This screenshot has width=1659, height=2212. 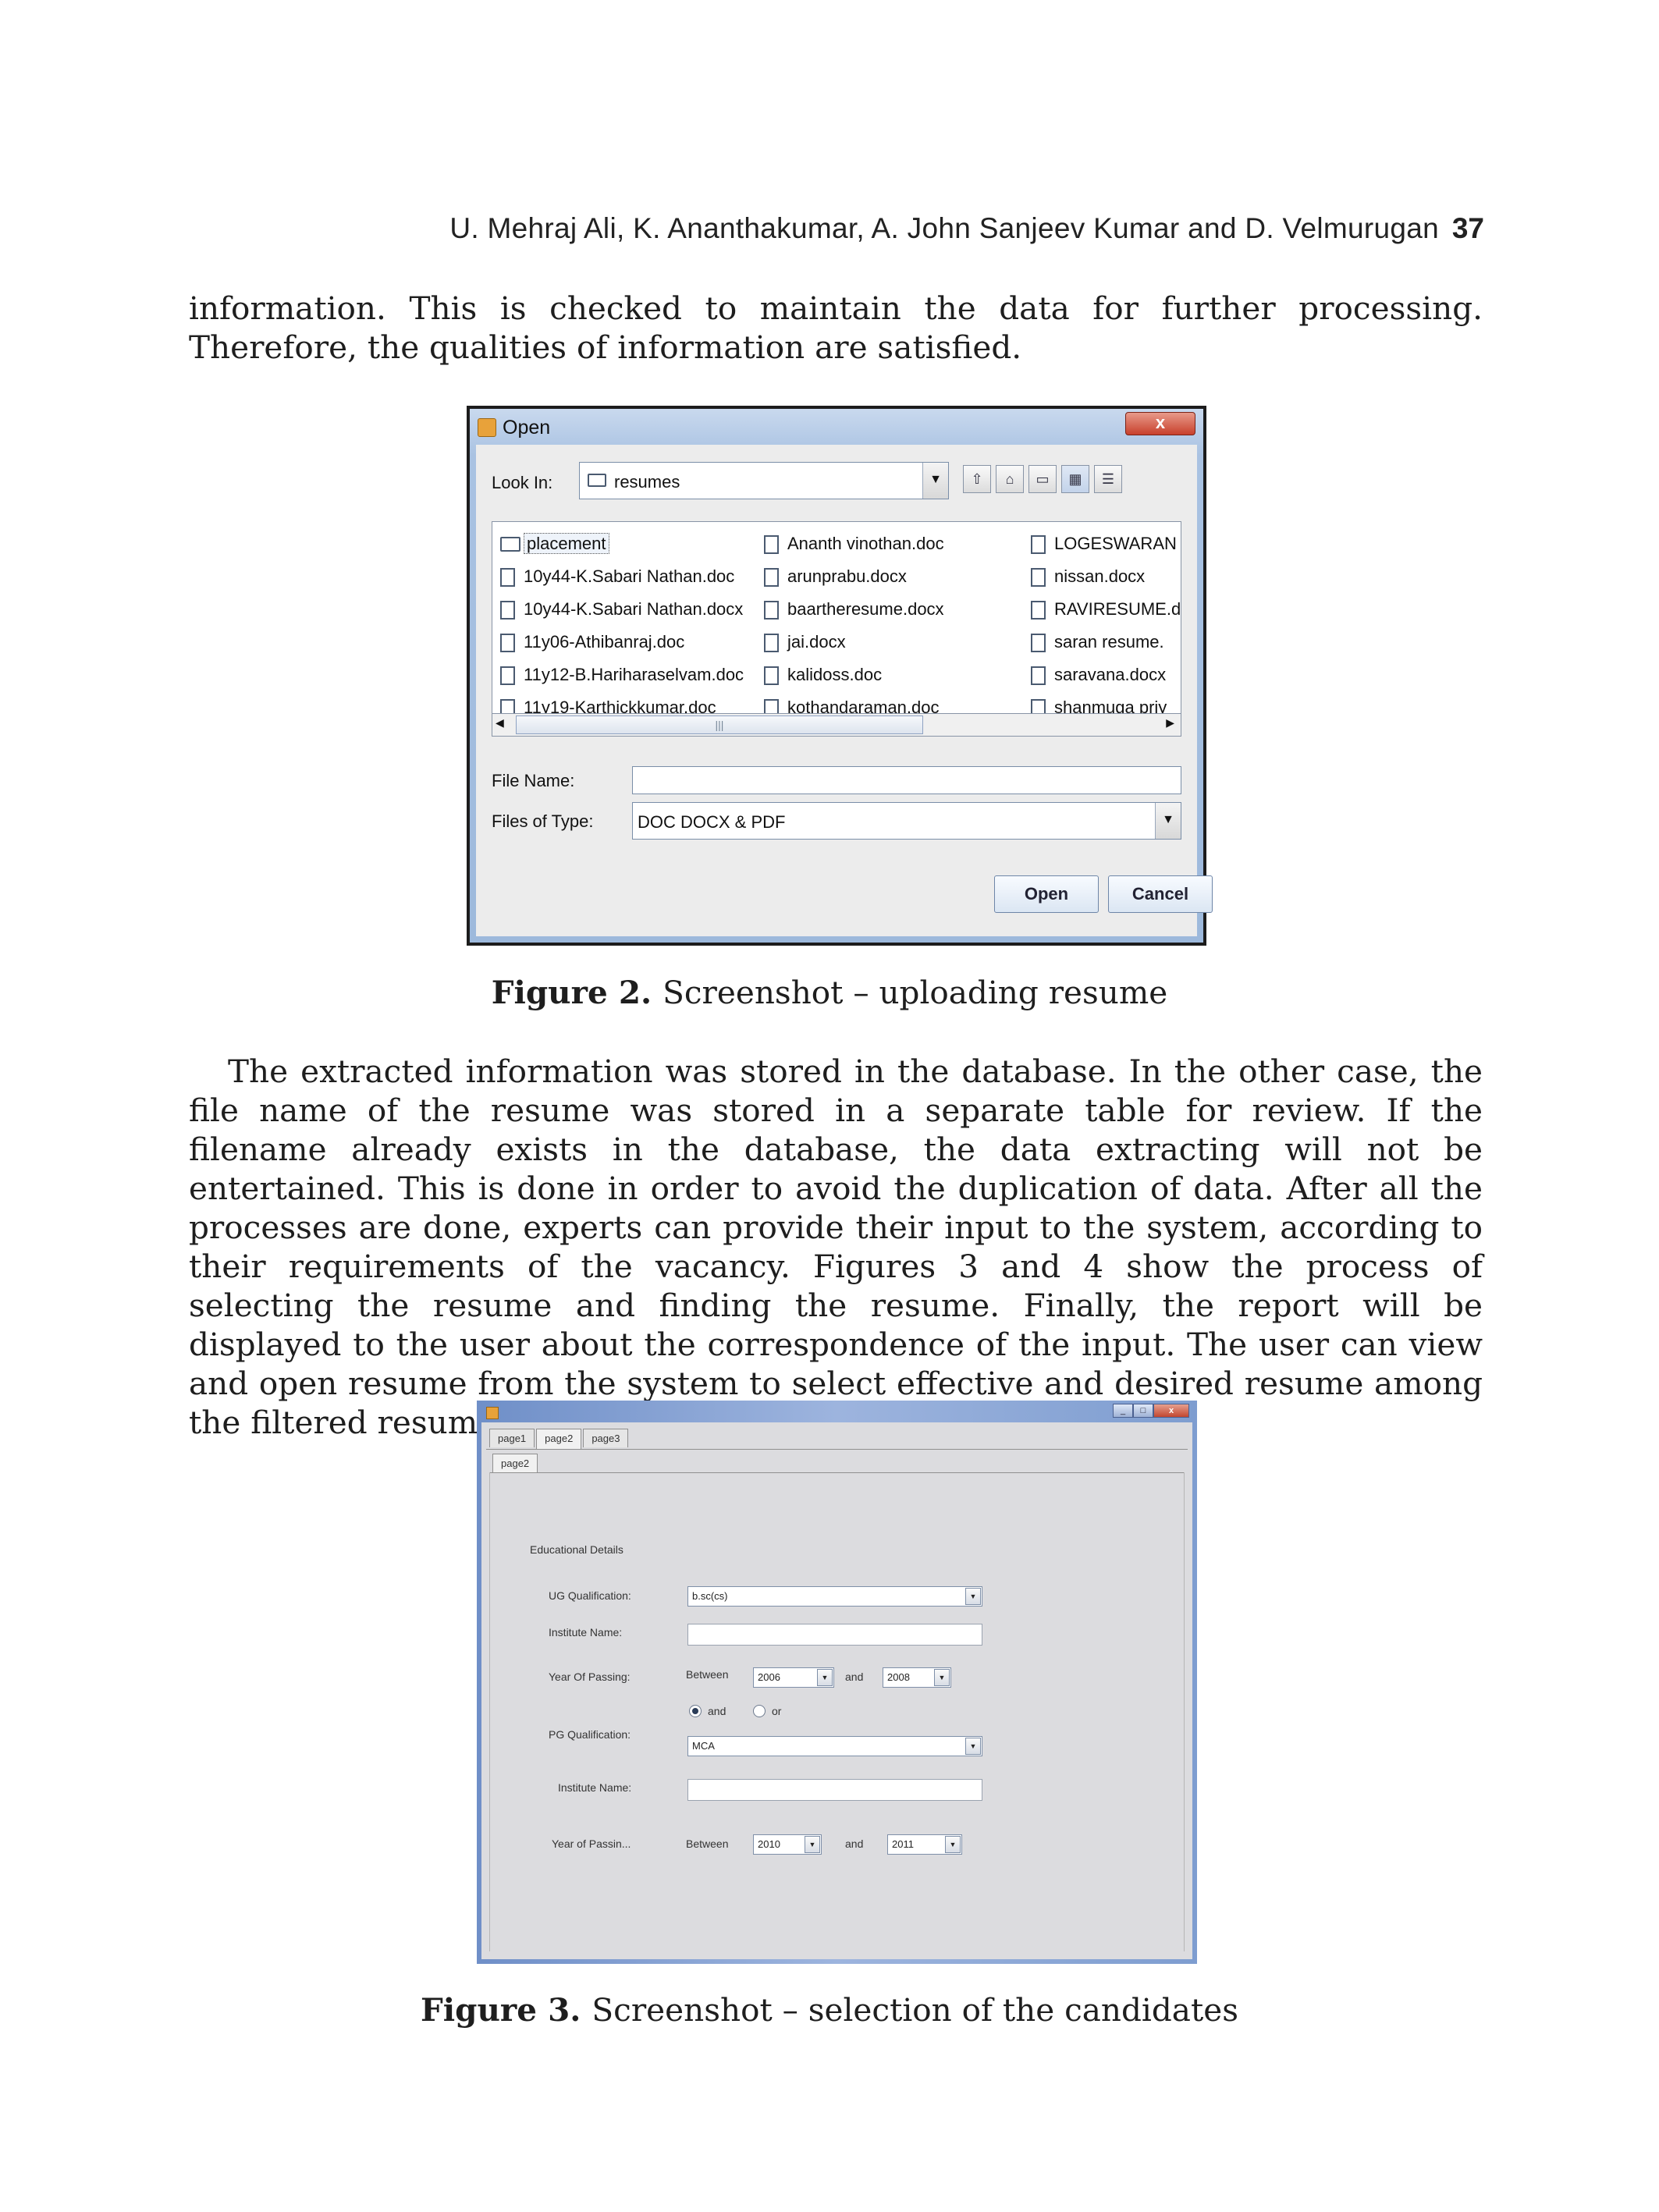 What do you see at coordinates (777, 1711) in the screenshot?
I see `radio-or-label: or` at bounding box center [777, 1711].